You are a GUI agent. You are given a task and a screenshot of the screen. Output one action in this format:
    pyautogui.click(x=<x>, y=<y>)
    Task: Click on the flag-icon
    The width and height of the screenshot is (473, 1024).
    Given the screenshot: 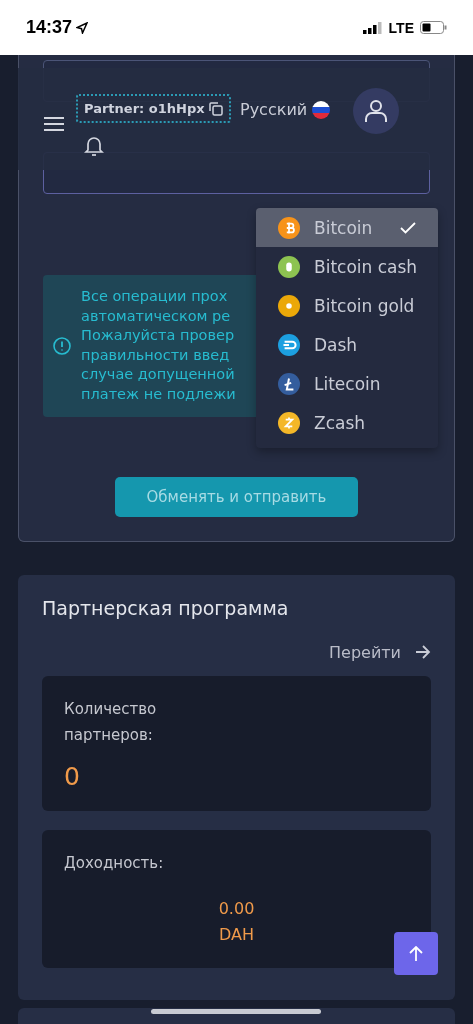 What is the action you would take?
    pyautogui.click(x=321, y=109)
    